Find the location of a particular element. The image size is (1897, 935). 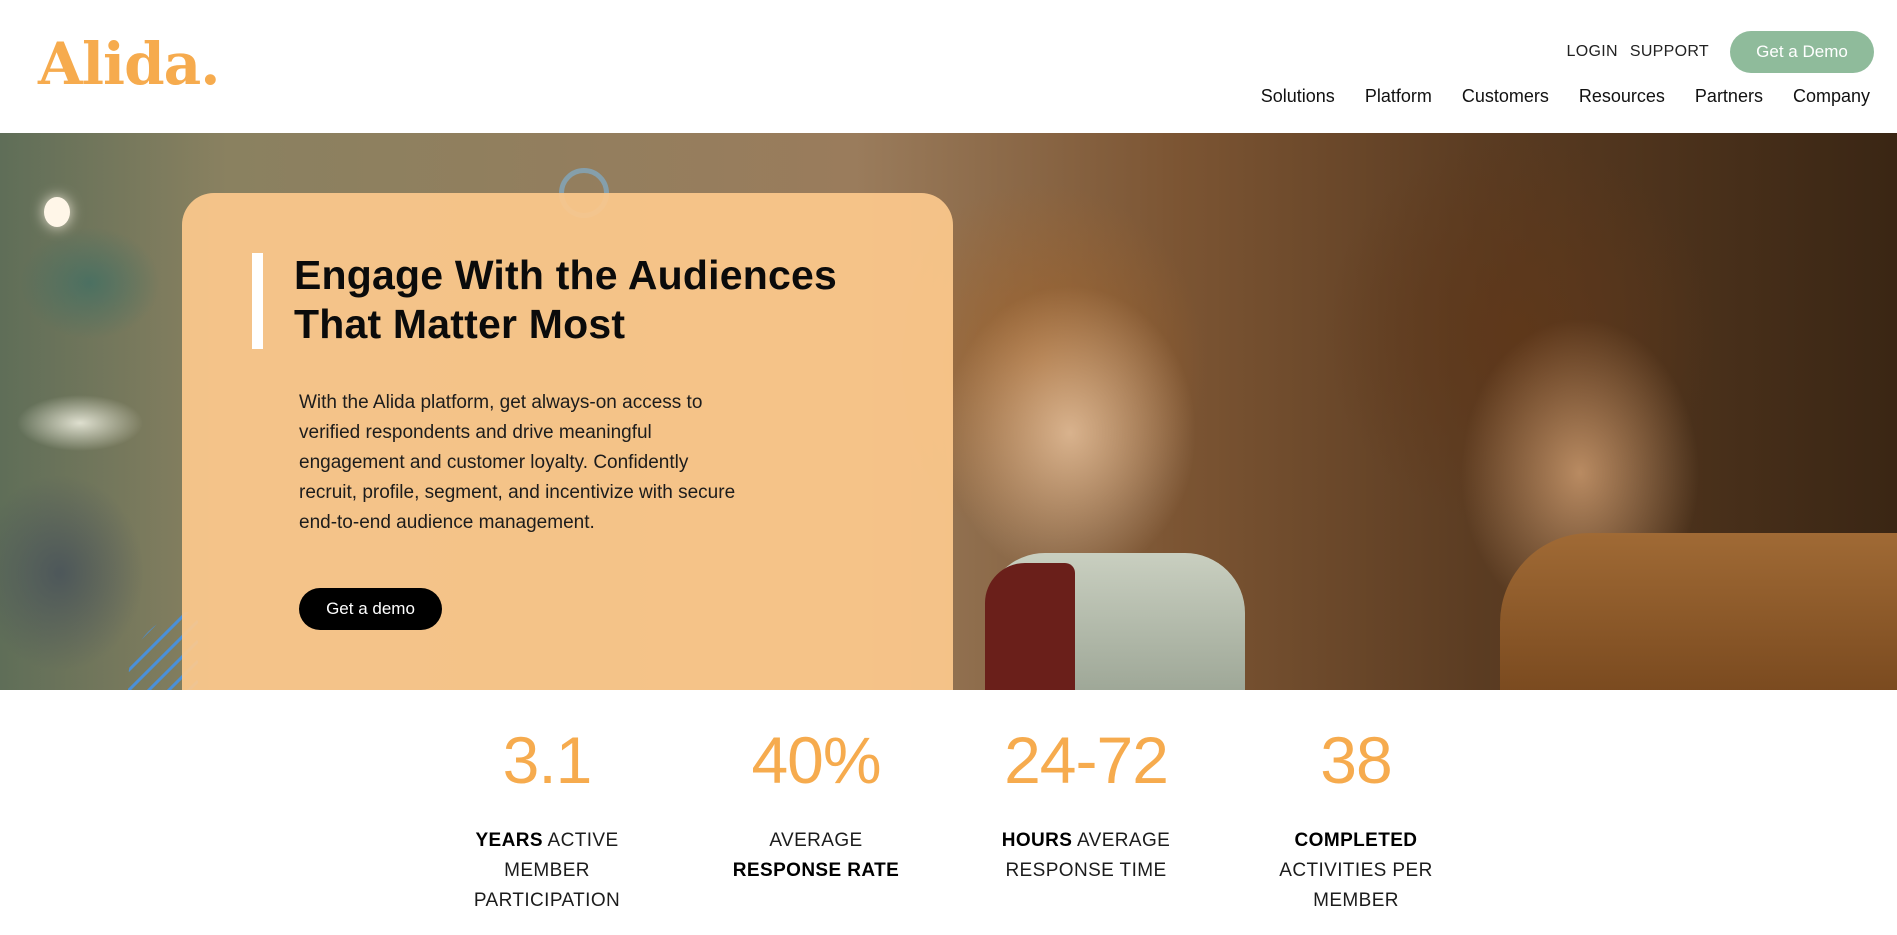

nav-customers: Customers is located at coordinates (1505, 96).